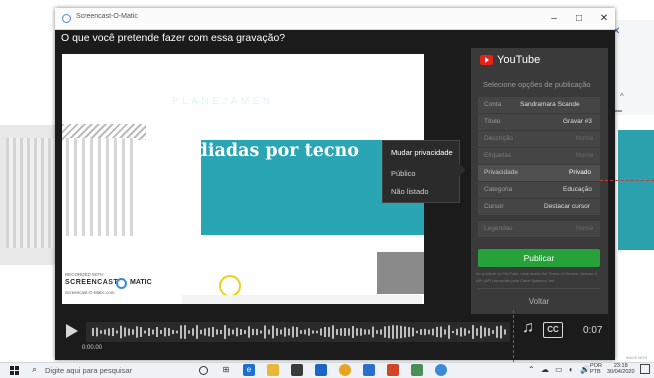 Image resolution: width=654 pixels, height=378 pixels. I want to click on window-title: Screencast-O-Matic, so click(107, 16).